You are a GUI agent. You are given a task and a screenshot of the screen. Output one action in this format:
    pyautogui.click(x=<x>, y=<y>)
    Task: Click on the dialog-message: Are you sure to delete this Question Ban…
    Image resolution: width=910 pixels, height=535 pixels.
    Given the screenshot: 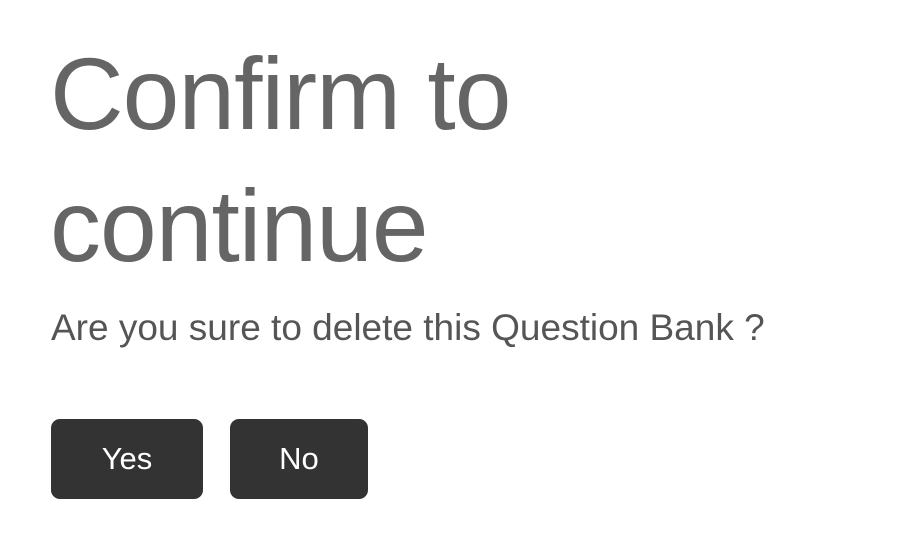 What is the action you would take?
    pyautogui.click(x=408, y=327)
    